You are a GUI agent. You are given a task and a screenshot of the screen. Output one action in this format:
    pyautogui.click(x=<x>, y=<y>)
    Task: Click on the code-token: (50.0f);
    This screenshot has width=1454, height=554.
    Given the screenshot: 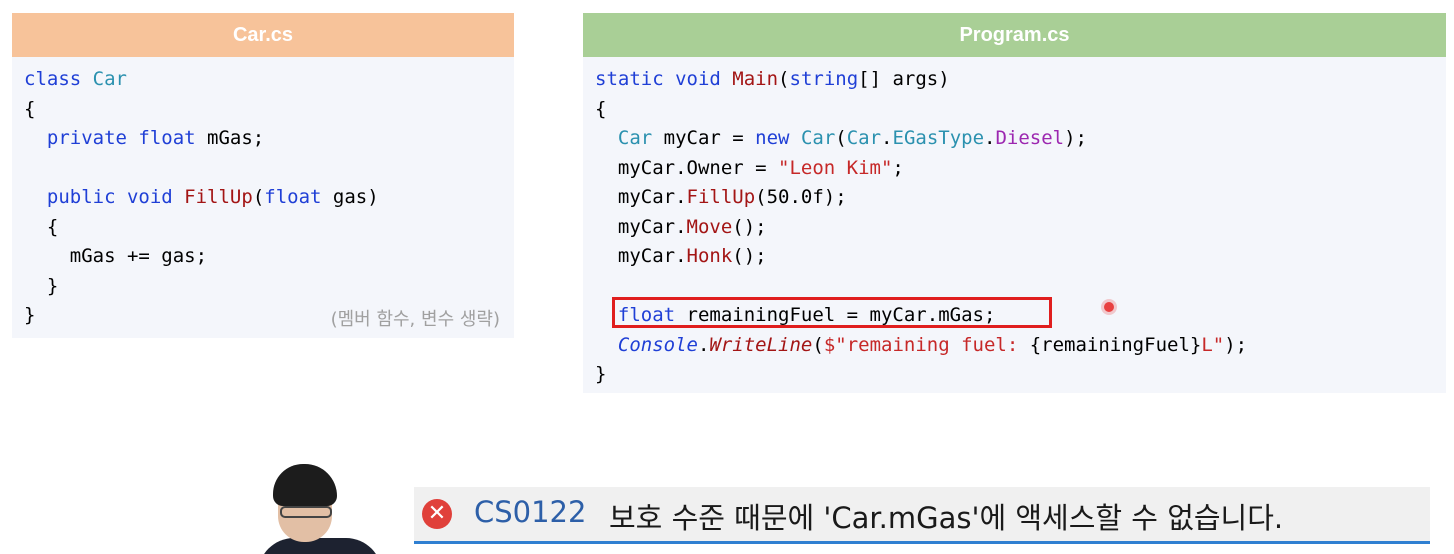 What is the action you would take?
    pyautogui.click(x=801, y=197)
    